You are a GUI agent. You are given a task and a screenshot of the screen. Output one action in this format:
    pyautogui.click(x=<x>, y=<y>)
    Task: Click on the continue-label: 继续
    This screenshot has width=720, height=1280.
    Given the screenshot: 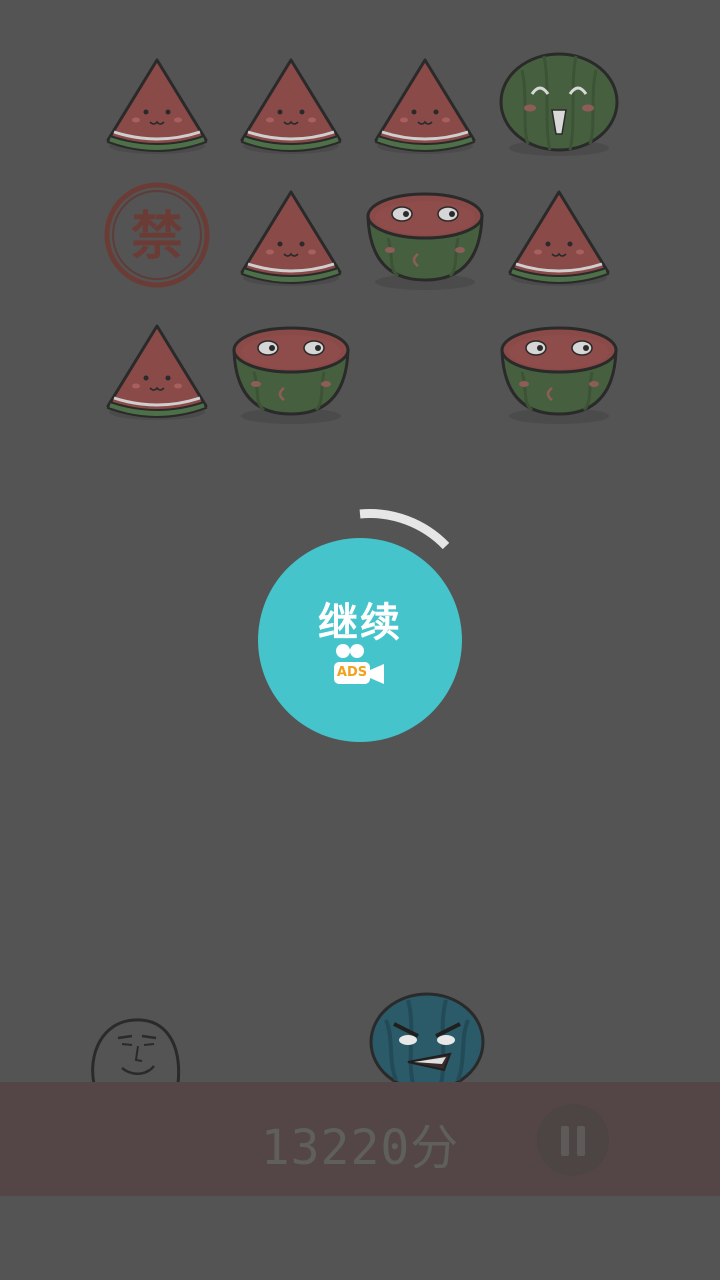 What is the action you would take?
    pyautogui.click(x=360, y=623)
    